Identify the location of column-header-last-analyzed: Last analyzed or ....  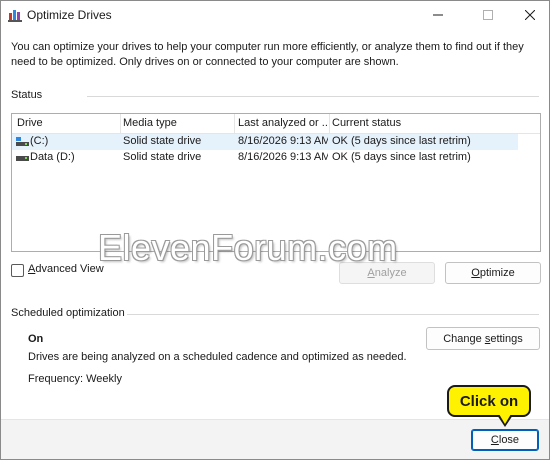
(283, 123).